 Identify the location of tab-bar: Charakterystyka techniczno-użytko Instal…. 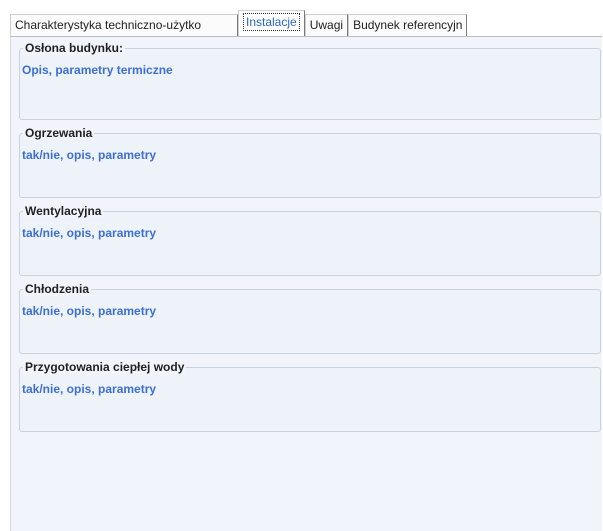
(239, 23).